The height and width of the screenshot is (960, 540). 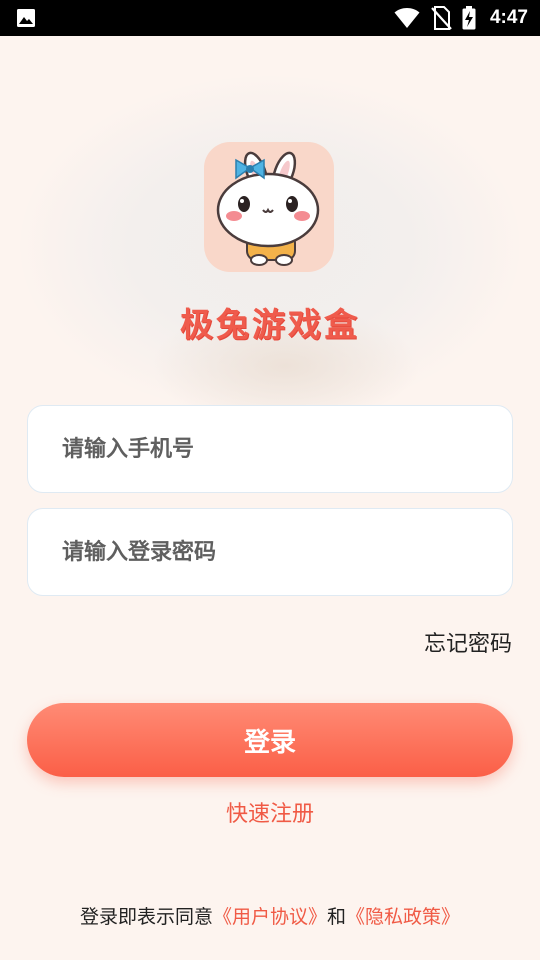 What do you see at coordinates (441, 18) in the screenshot?
I see `no-sim-icon` at bounding box center [441, 18].